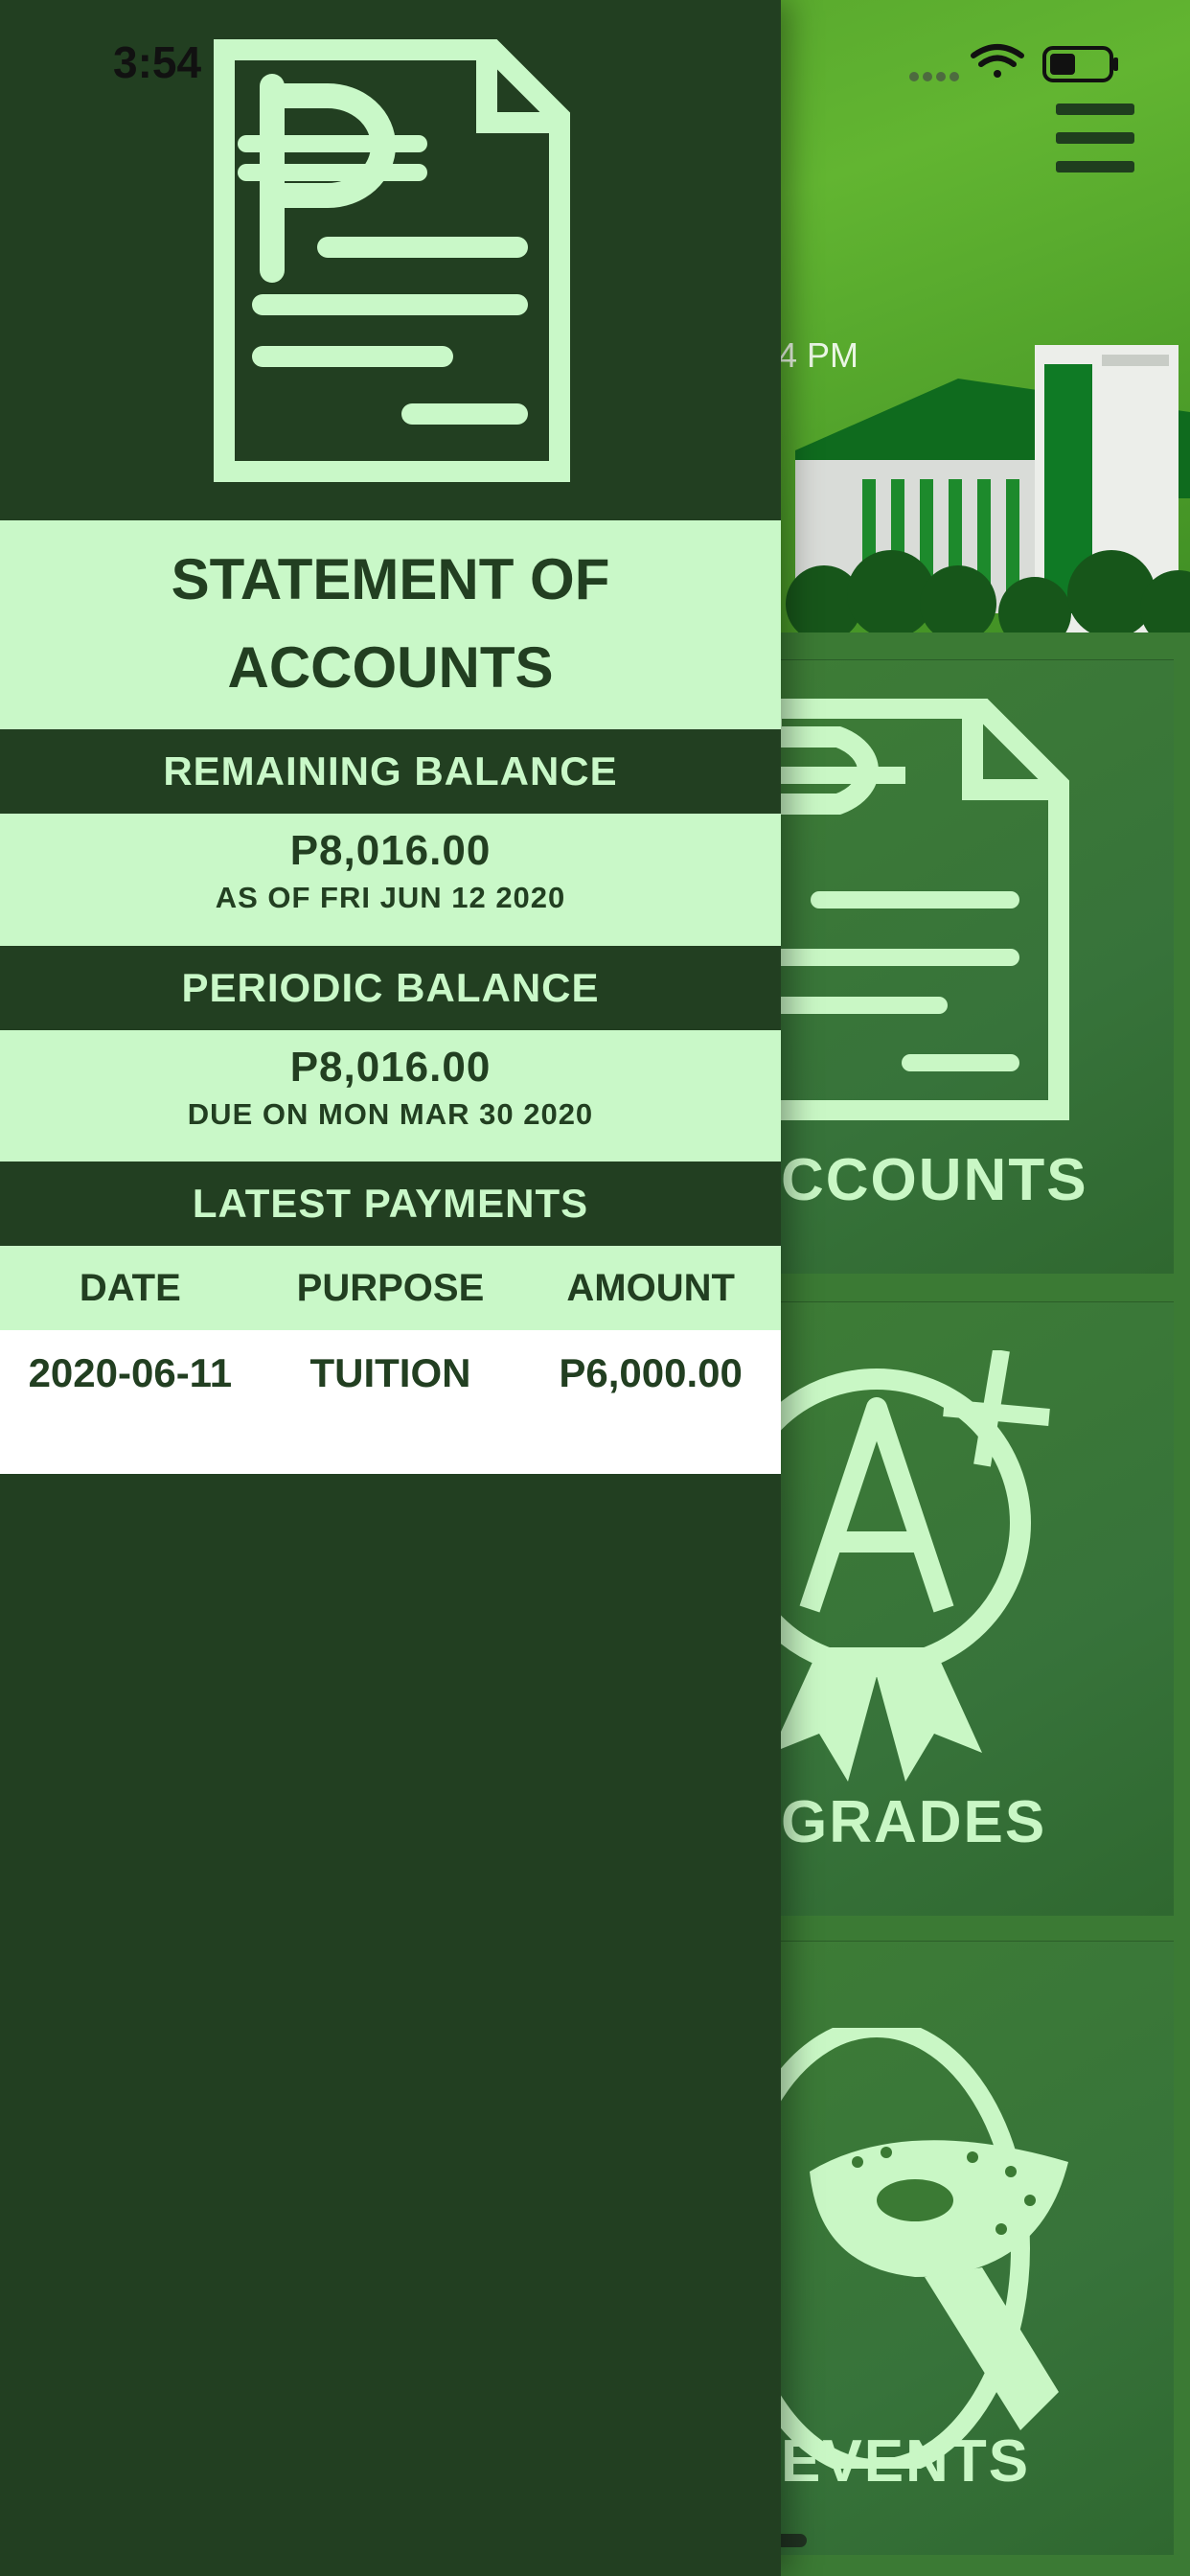 The width and height of the screenshot is (1190, 2576). I want to click on payment-date: 2020-06-11, so click(131, 1372).